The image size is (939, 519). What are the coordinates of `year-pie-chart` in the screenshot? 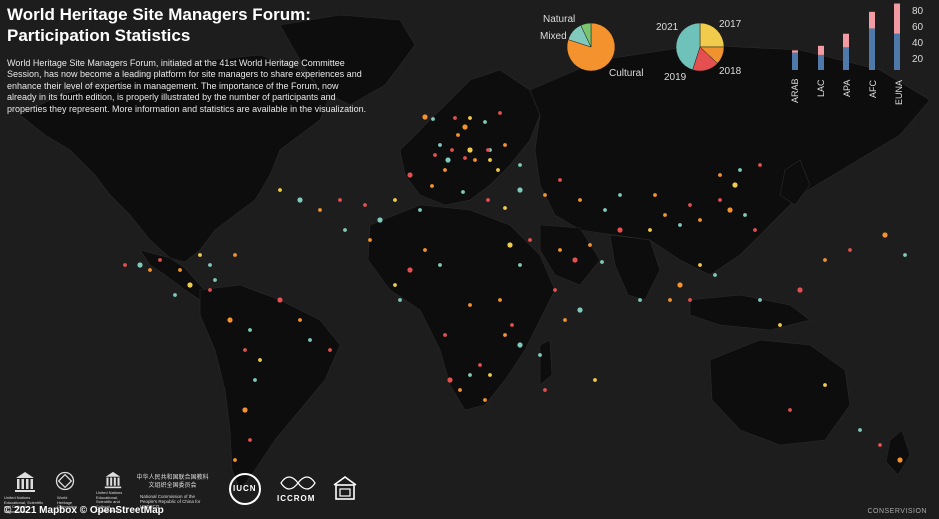 It's located at (700, 47).